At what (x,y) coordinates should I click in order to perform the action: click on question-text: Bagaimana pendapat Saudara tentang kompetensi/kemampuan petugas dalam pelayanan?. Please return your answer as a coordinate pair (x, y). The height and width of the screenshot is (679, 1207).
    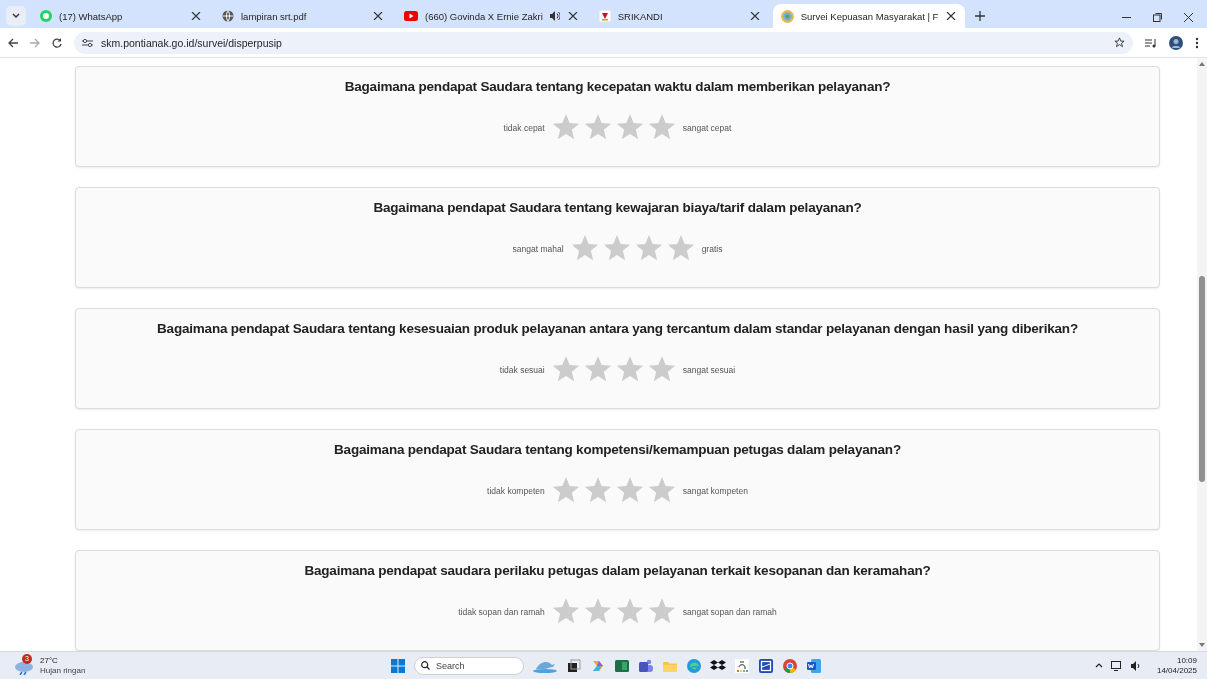
    Looking at the image, I should click on (617, 449).